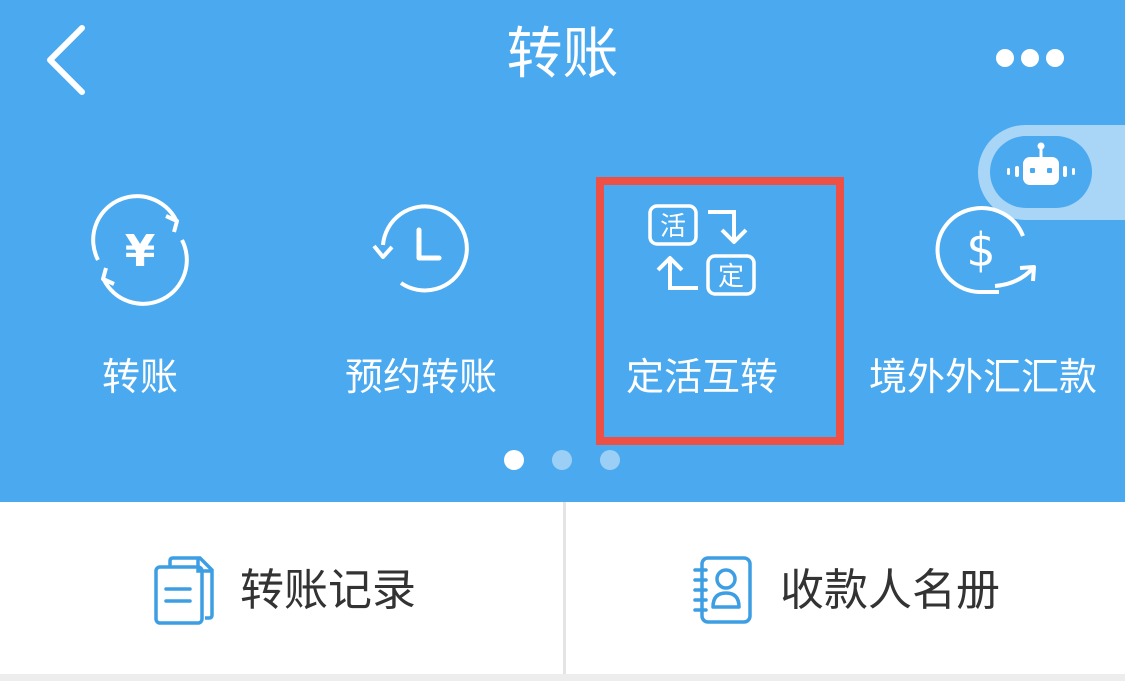 Image resolution: width=1125 pixels, height=681 pixels. What do you see at coordinates (184, 590) in the screenshot?
I see `document-icon` at bounding box center [184, 590].